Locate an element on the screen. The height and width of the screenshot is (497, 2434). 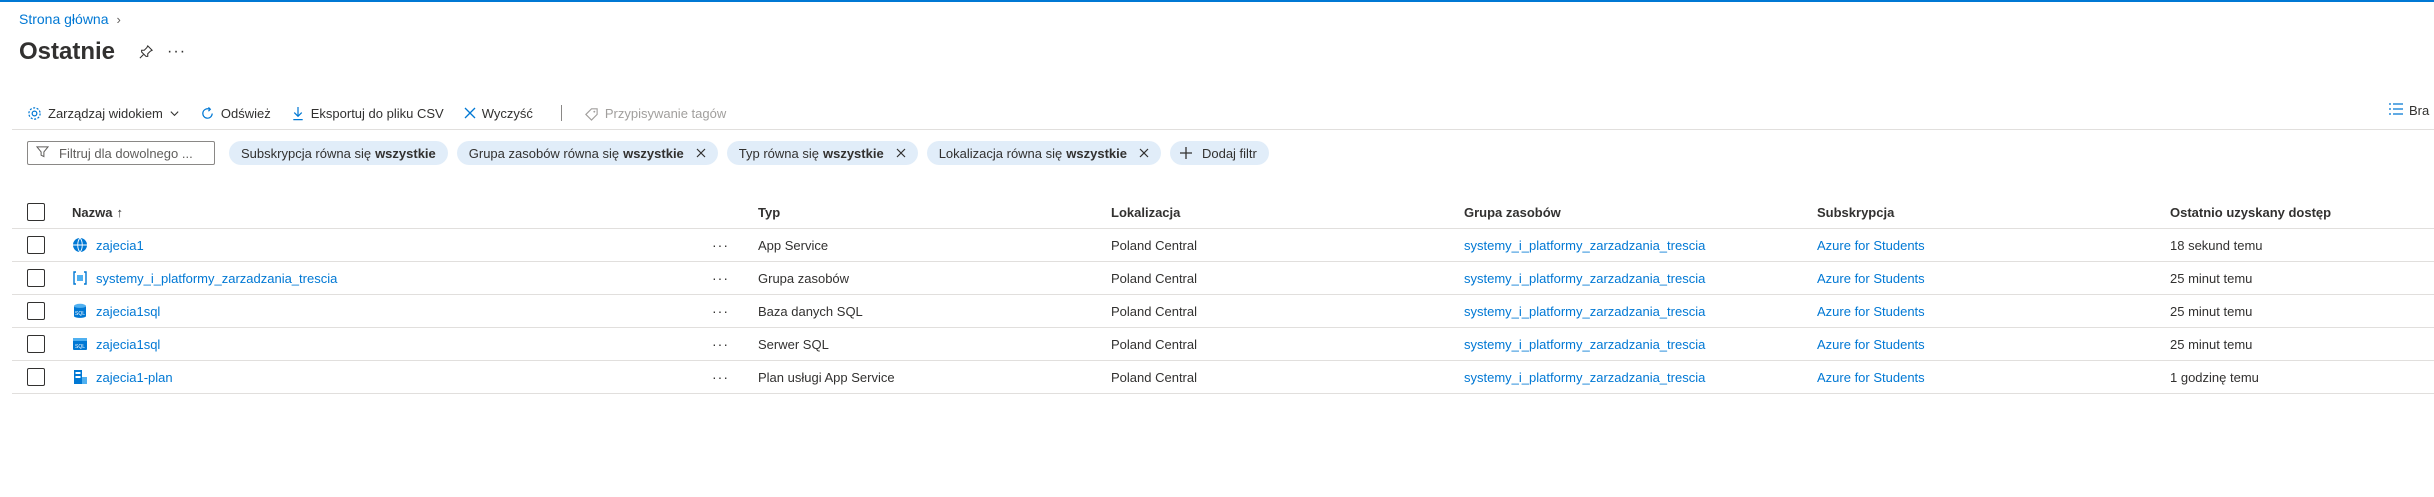
column-header-subscription: Subskrypcja is located at coordinates (1855, 212).